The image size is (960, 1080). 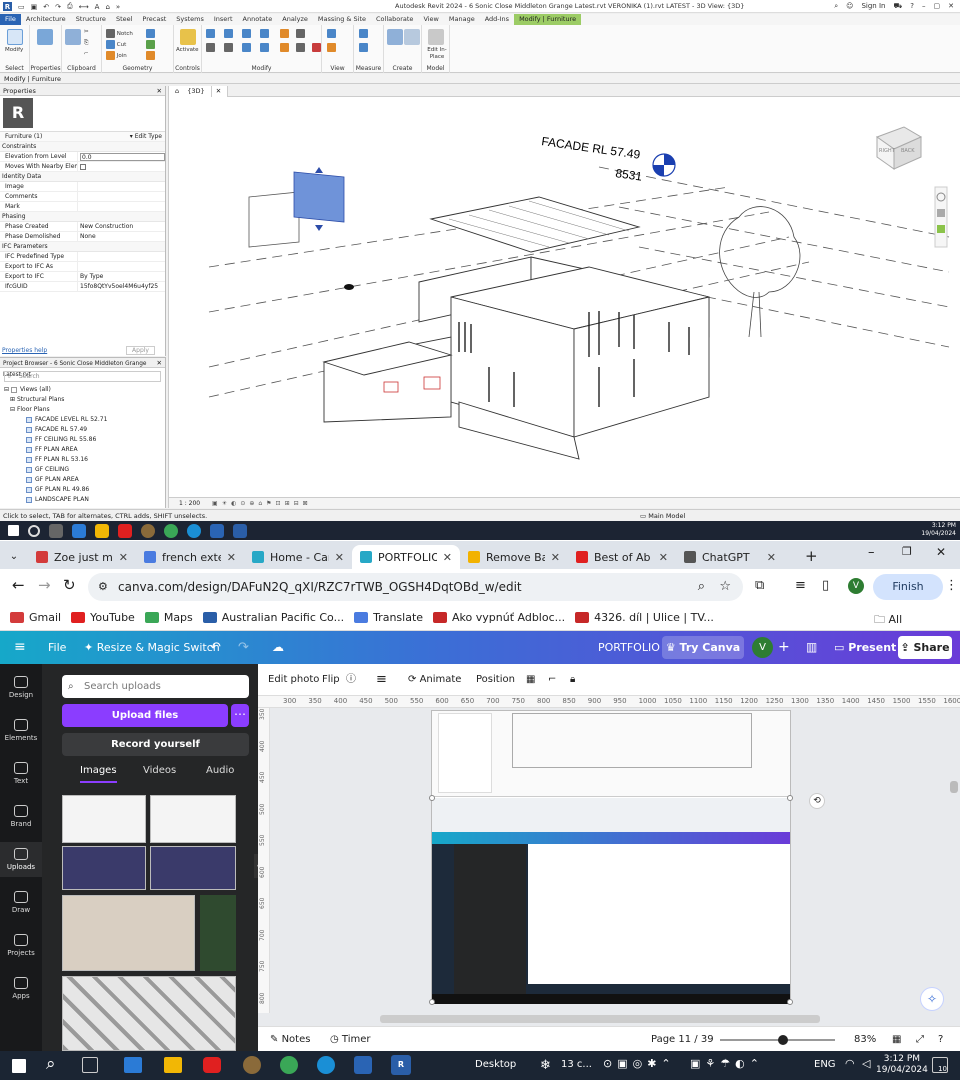 What do you see at coordinates (401, 1065) in the screenshot?
I see `revit-icon: R` at bounding box center [401, 1065].